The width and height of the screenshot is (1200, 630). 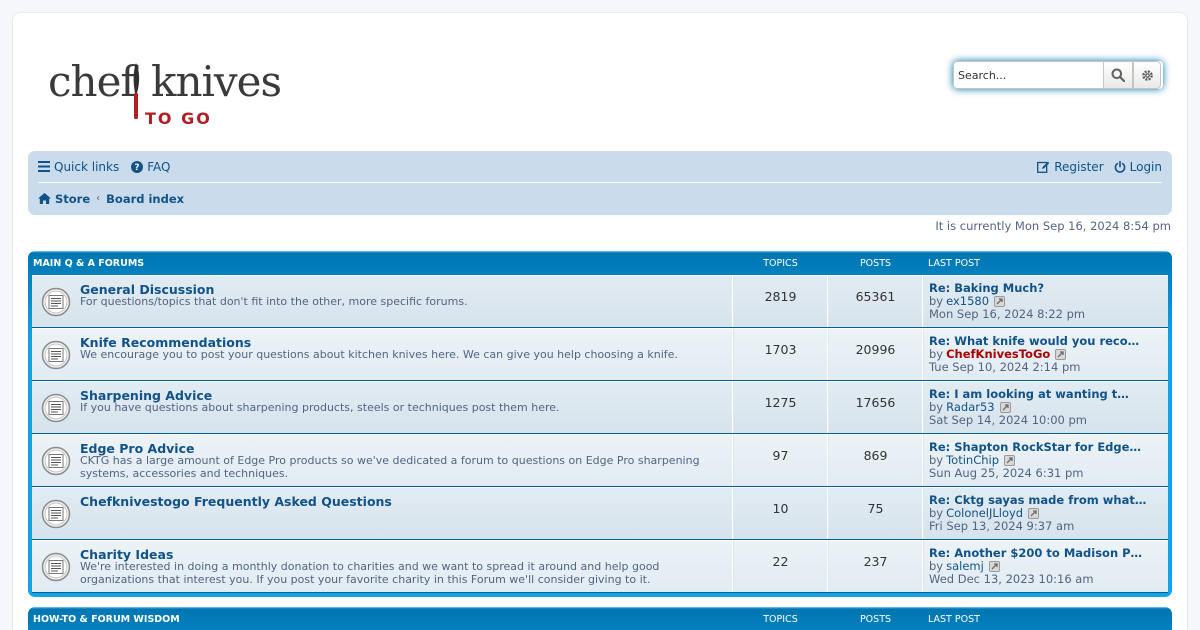 I want to click on breadcrumb-board-index: Board index, so click(x=145, y=199).